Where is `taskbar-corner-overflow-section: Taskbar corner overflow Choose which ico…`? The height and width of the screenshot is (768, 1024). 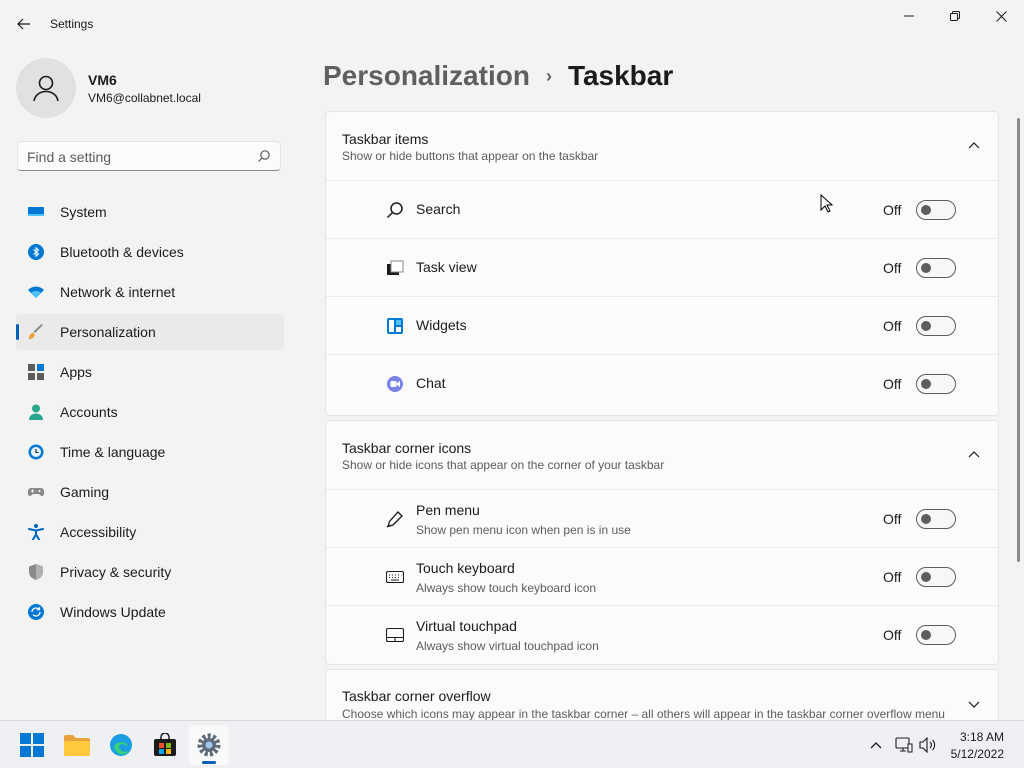
taskbar-corner-overflow-section: Taskbar corner overflow Choose which ico… is located at coordinates (662, 694).